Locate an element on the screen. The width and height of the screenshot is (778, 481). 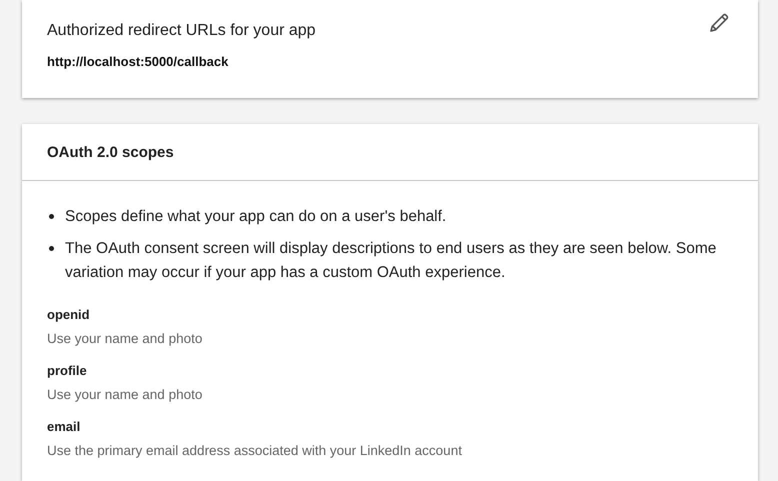
edit-button is located at coordinates (719, 23).